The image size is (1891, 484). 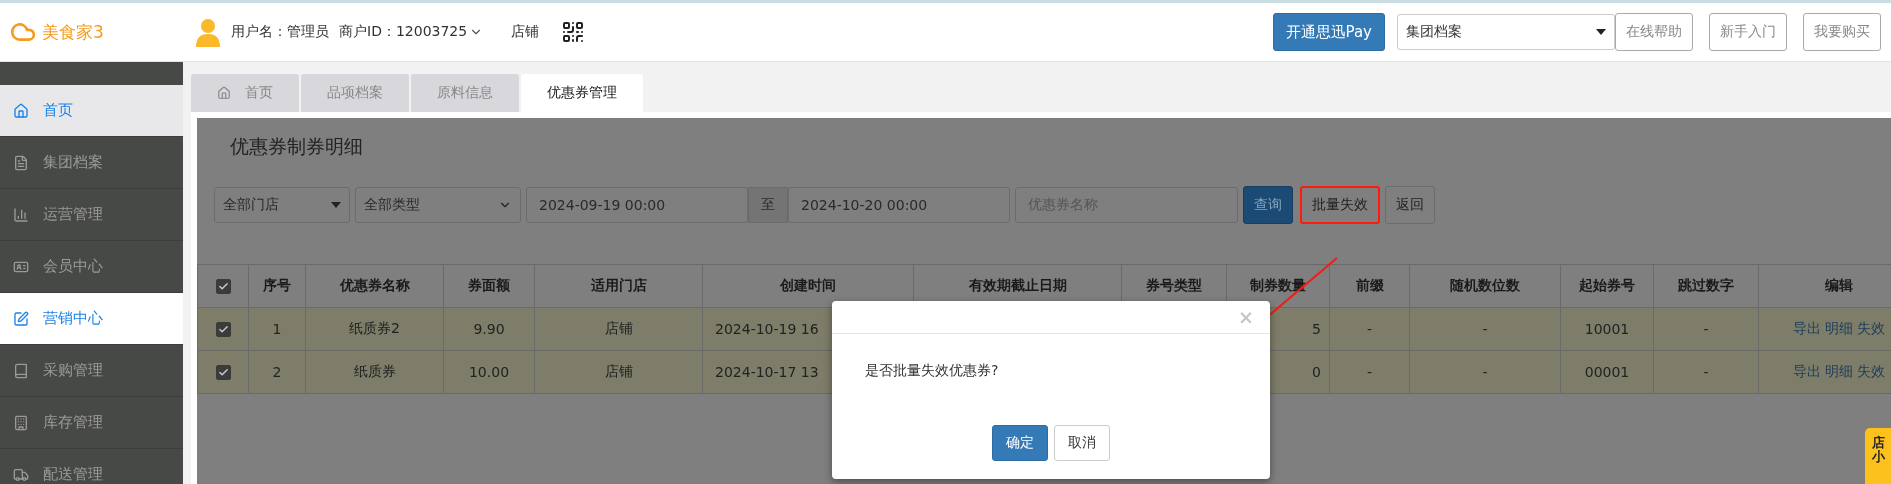 What do you see at coordinates (438, 205) in the screenshot?
I see `type-select: 全部类型` at bounding box center [438, 205].